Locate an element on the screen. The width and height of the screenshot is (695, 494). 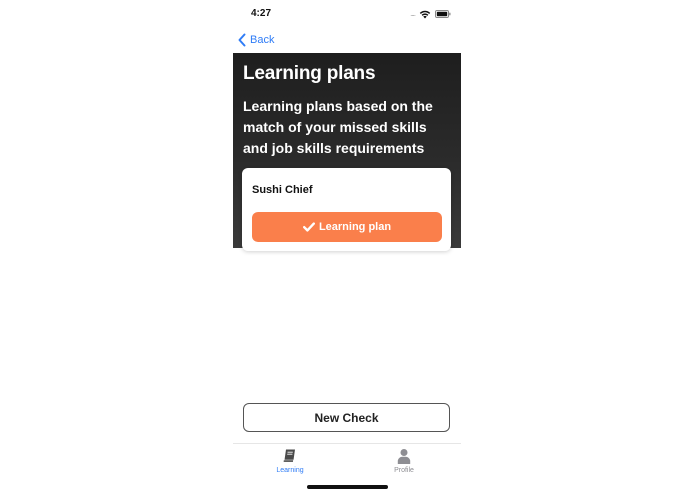
tab-profile-label: Profile is located at coordinates (404, 470).